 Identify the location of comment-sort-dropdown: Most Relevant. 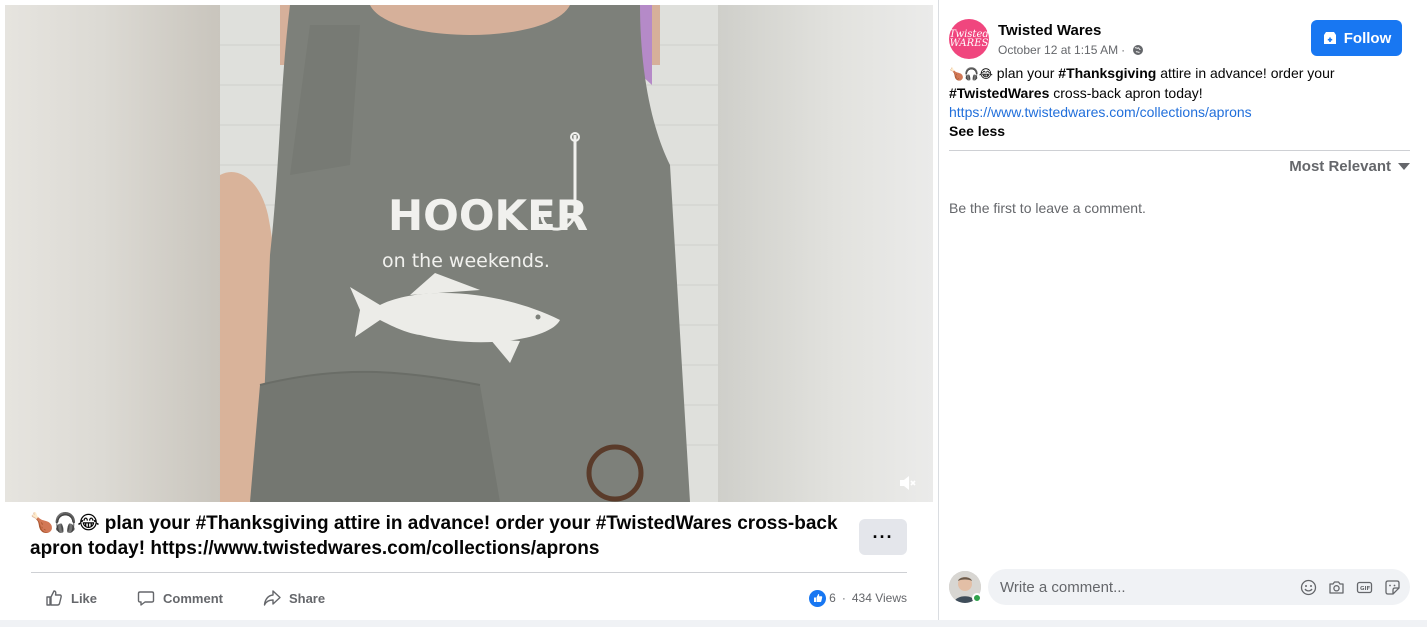
(1349, 166).